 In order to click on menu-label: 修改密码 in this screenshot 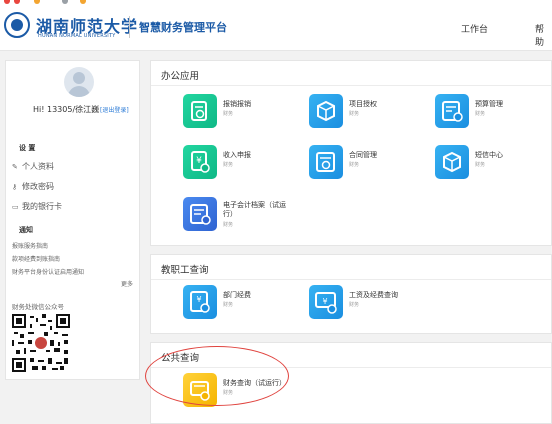, I will do `click(38, 186)`.